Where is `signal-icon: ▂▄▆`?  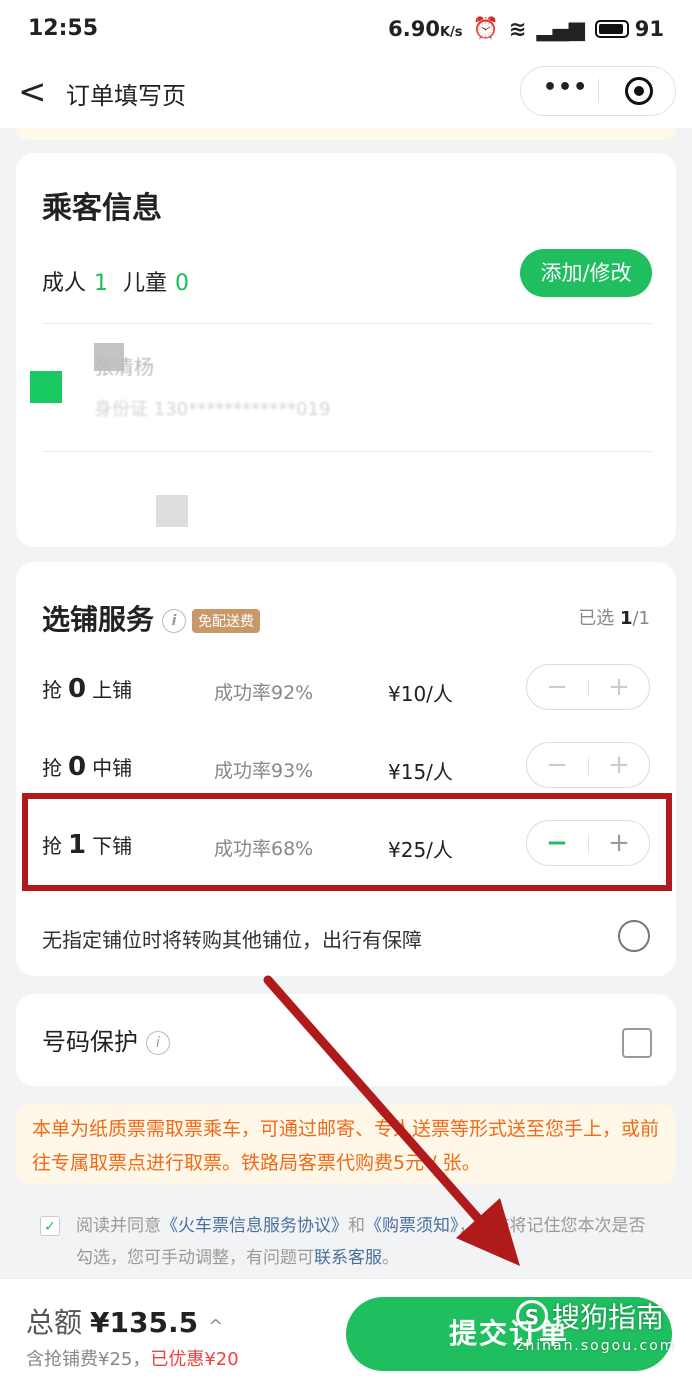 signal-icon: ▂▄▆ is located at coordinates (560, 28).